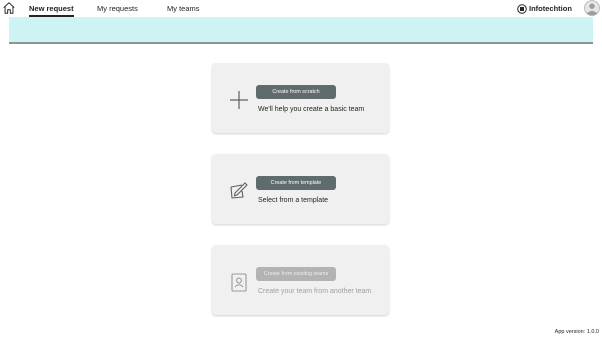  I want to click on tab-my-requests: My requests, so click(117, 8).